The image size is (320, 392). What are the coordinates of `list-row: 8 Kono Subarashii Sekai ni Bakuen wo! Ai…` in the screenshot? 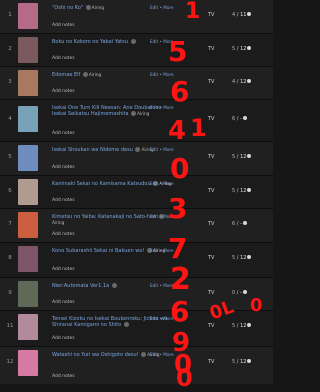 It's located at (136, 260).